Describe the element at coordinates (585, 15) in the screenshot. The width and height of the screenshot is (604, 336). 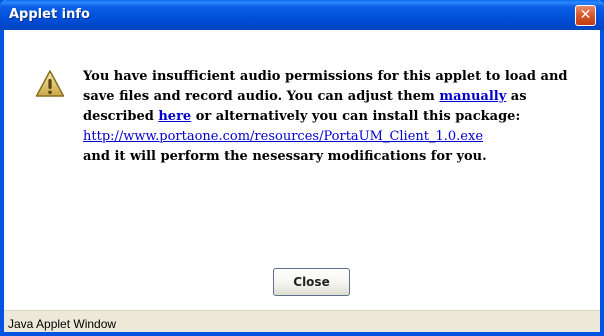
I see `close-window-icon: ✕` at that location.